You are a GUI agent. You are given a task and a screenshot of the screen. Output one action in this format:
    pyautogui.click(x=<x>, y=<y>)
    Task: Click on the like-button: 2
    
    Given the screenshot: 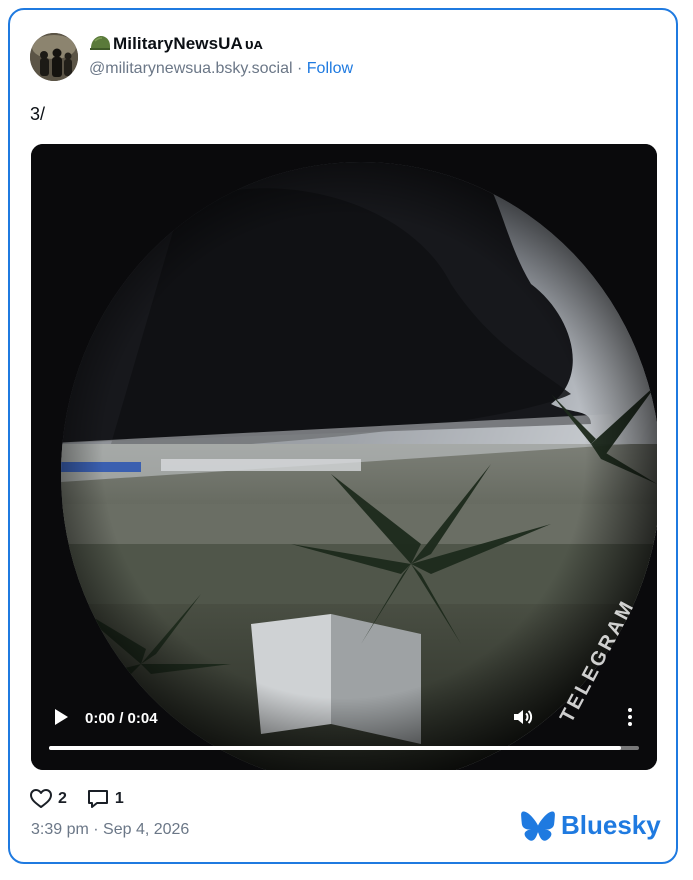 What is the action you would take?
    pyautogui.click(x=48, y=799)
    